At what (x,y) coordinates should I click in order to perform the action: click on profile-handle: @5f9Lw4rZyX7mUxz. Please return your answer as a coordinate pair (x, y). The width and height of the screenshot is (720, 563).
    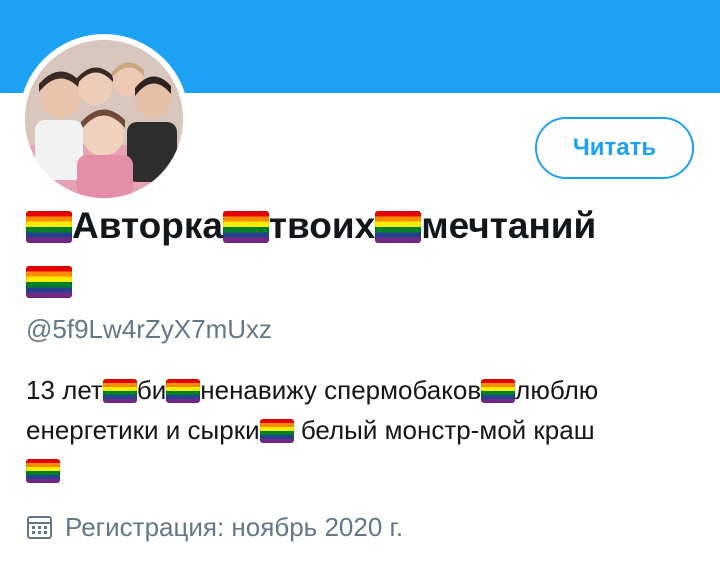
    Looking at the image, I should click on (149, 329).